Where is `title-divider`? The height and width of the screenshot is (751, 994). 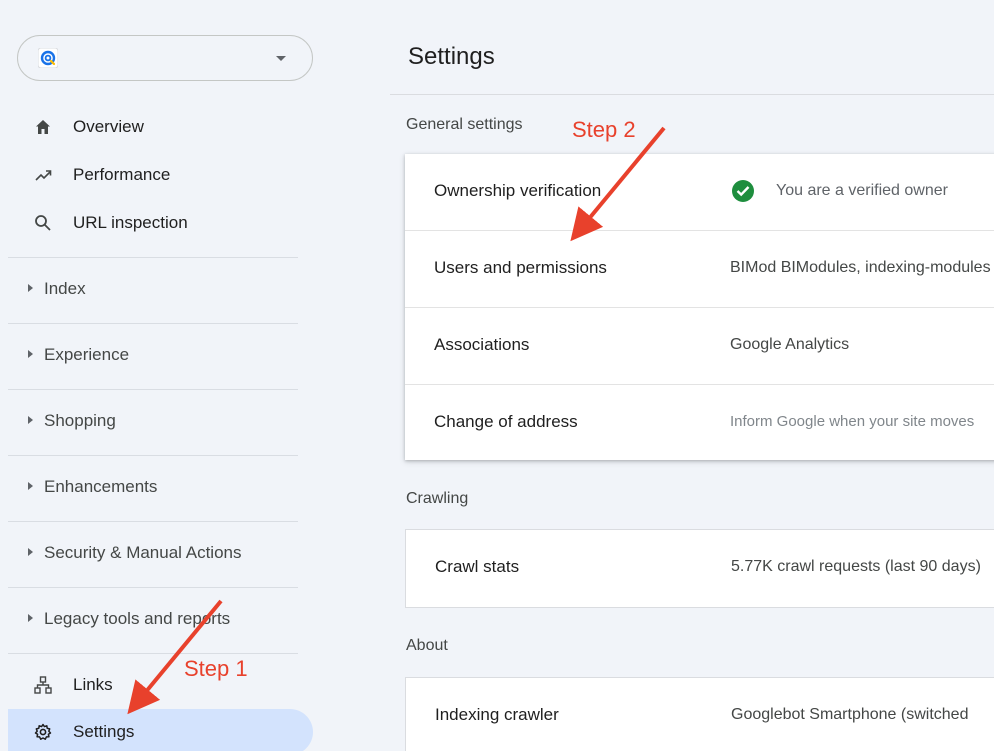
title-divider is located at coordinates (692, 94).